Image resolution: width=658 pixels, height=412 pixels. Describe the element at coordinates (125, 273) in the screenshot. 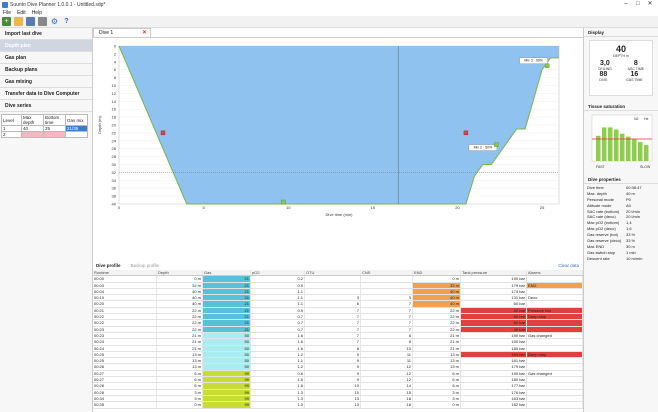

I see `column-header: Runtime` at that location.